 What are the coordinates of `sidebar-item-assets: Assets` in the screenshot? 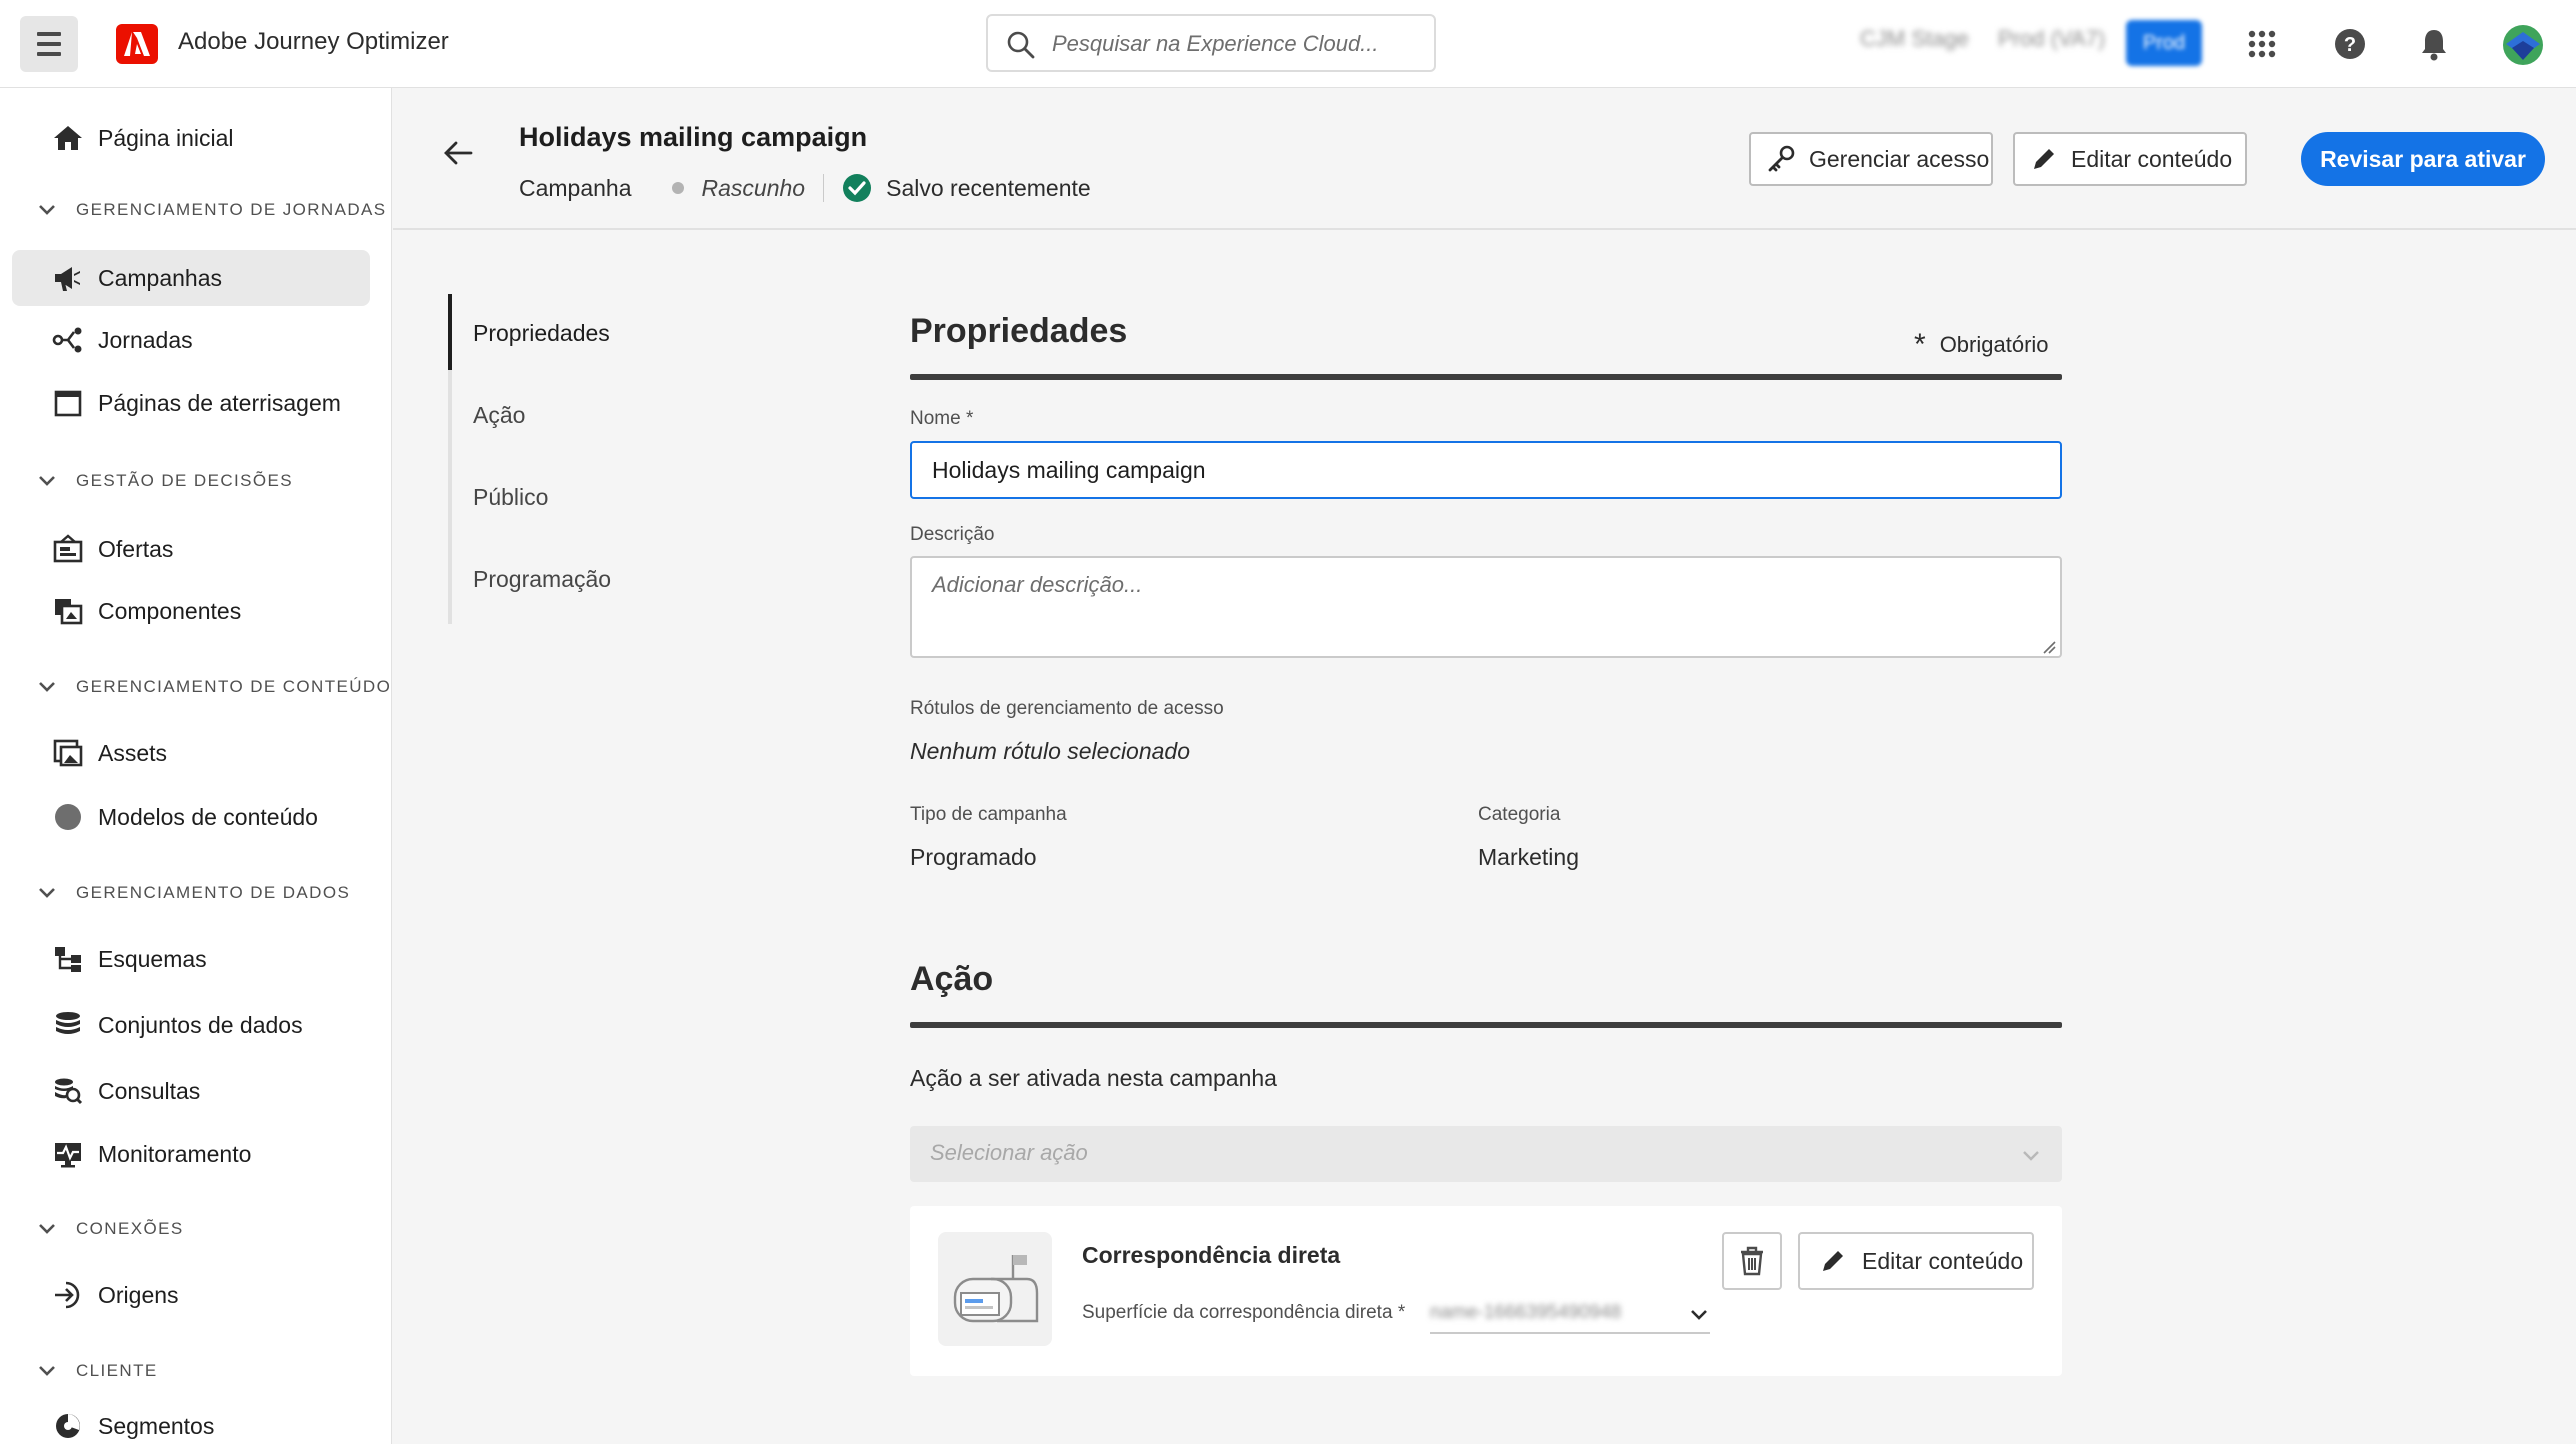 It's located at (191, 753).